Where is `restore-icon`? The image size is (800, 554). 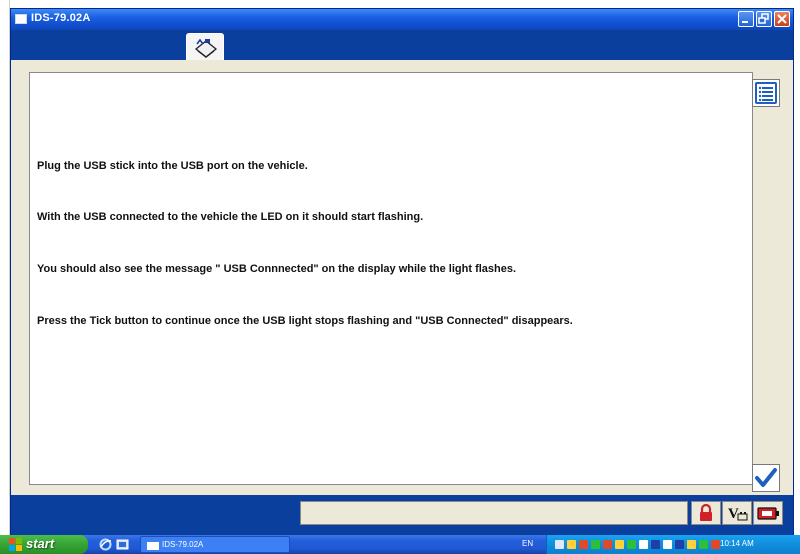
restore-icon is located at coordinates (763, 18).